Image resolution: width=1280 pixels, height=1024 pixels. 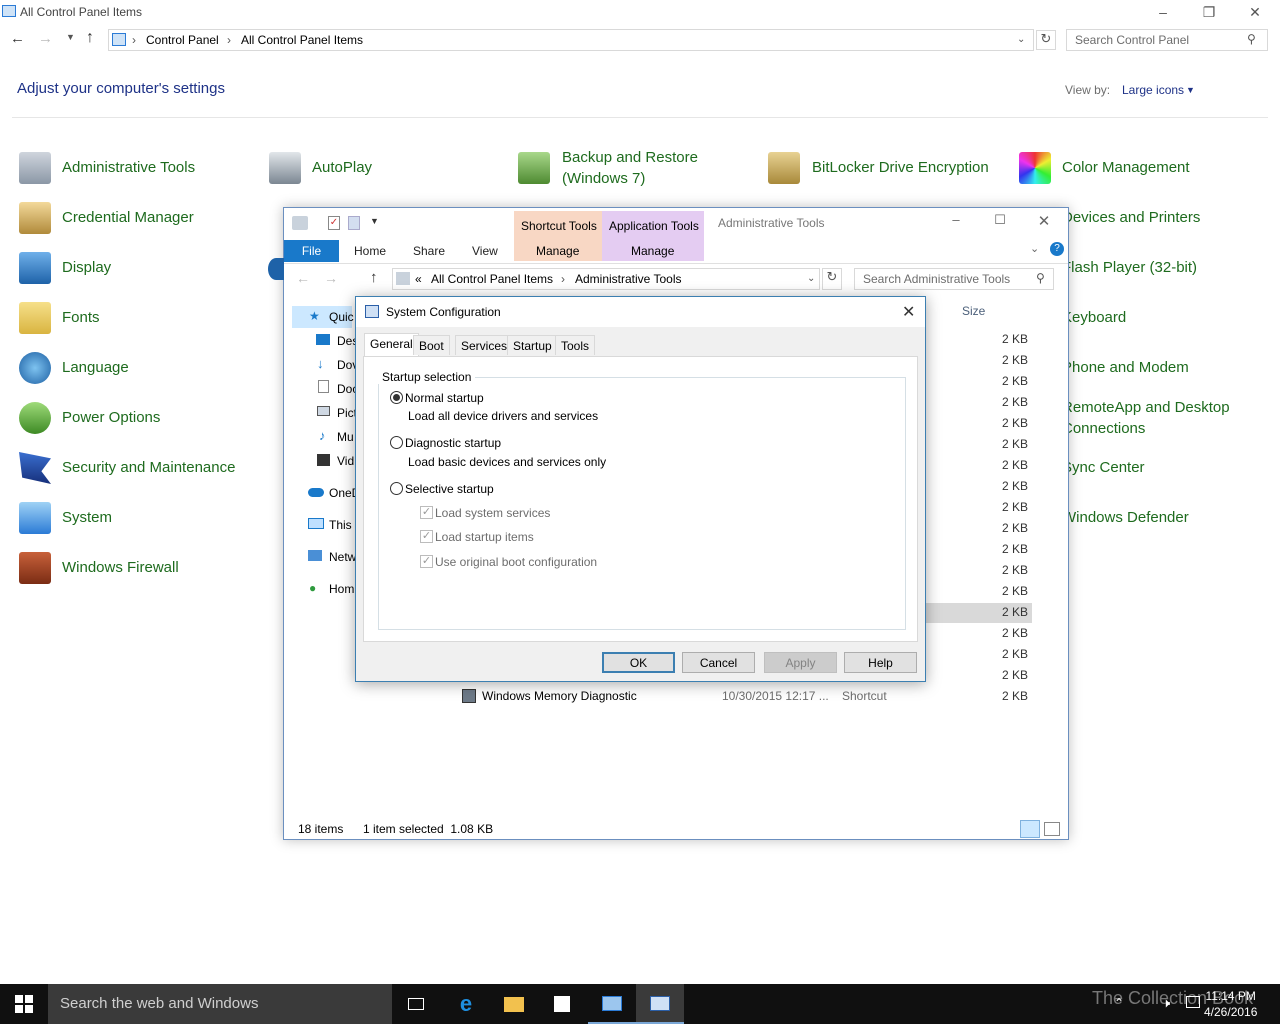 I want to click on recent-chevron-icon: ▼, so click(x=70, y=37).